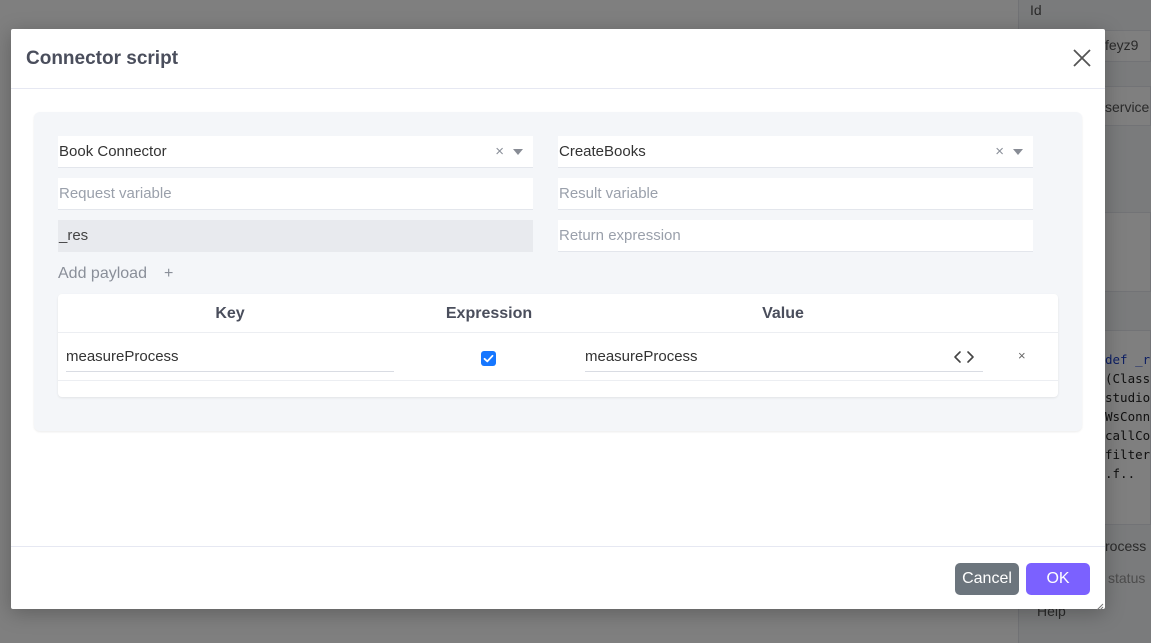  What do you see at coordinates (795, 194) in the screenshot?
I see `result-variable-input: Result variable` at bounding box center [795, 194].